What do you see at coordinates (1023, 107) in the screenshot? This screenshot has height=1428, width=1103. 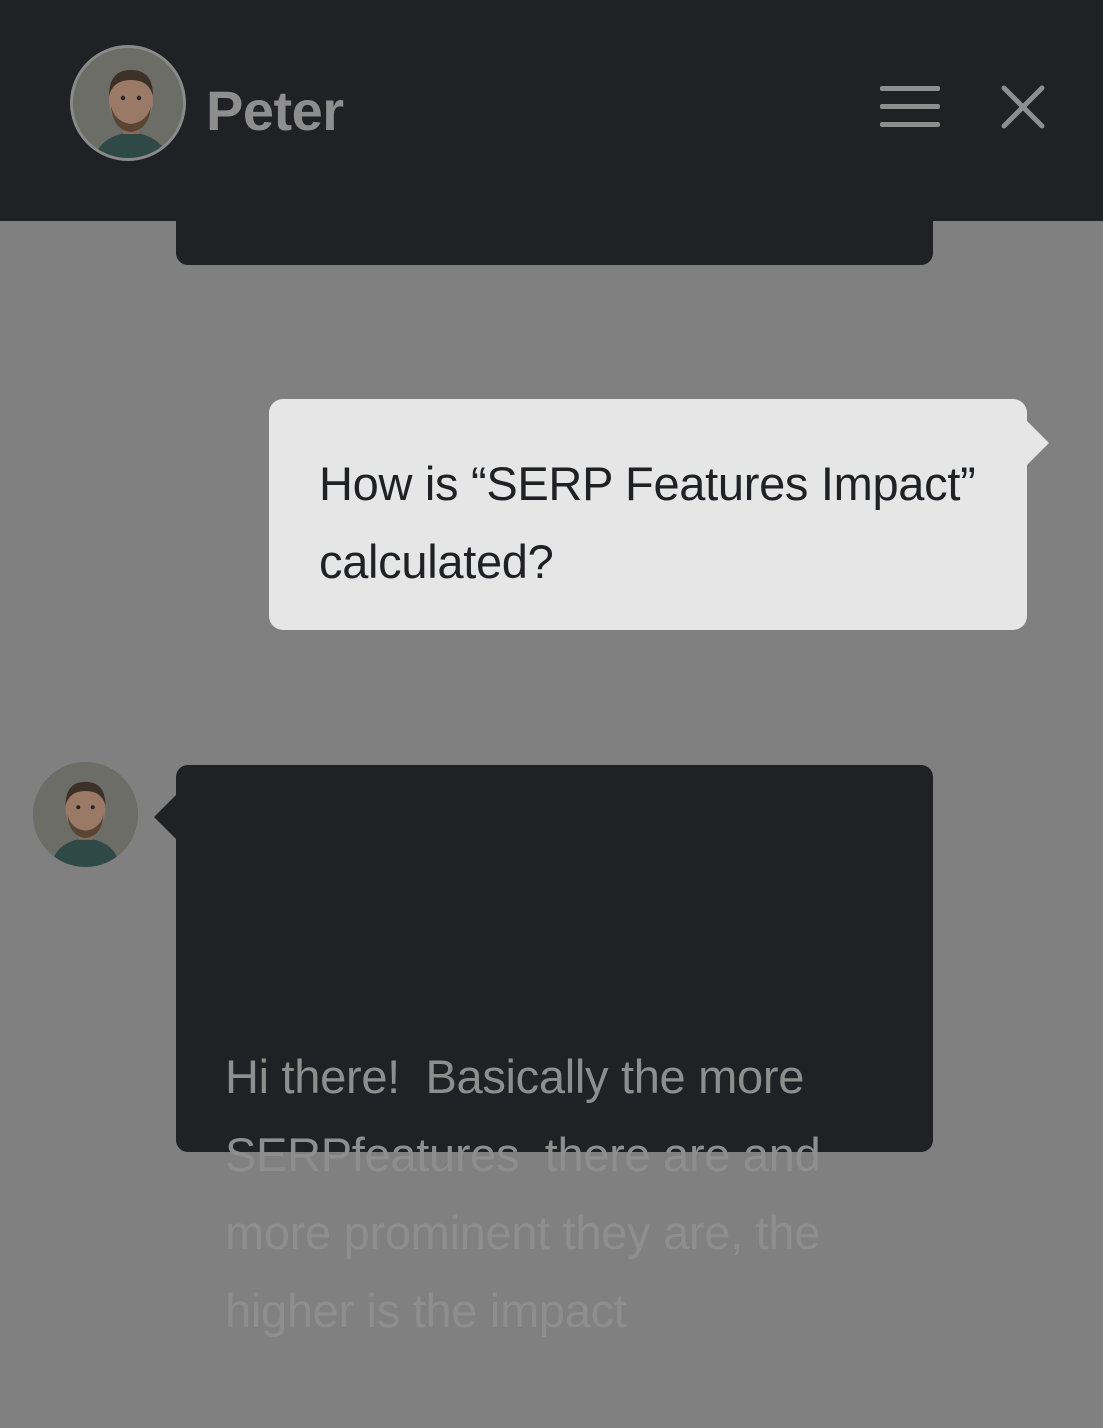 I see `close-icon` at bounding box center [1023, 107].